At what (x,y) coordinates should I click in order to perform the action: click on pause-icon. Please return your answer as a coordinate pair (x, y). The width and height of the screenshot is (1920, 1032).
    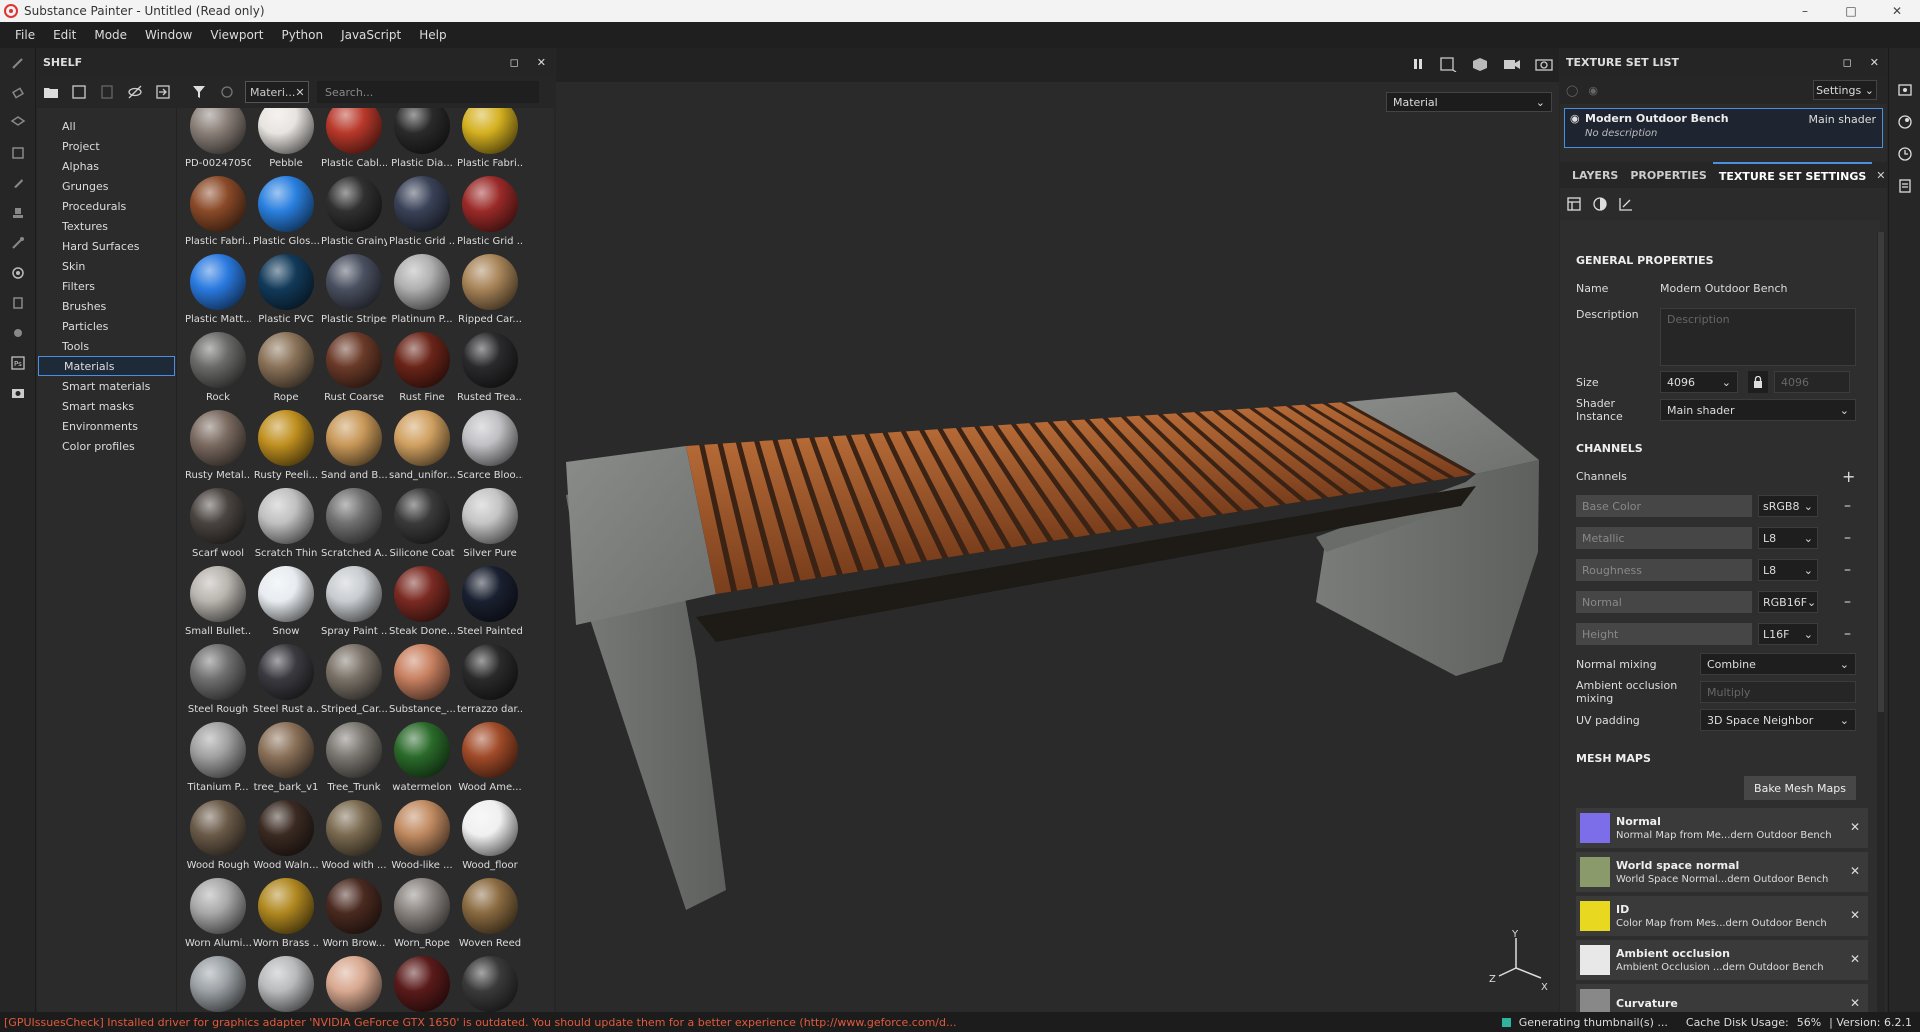
    Looking at the image, I should click on (1418, 65).